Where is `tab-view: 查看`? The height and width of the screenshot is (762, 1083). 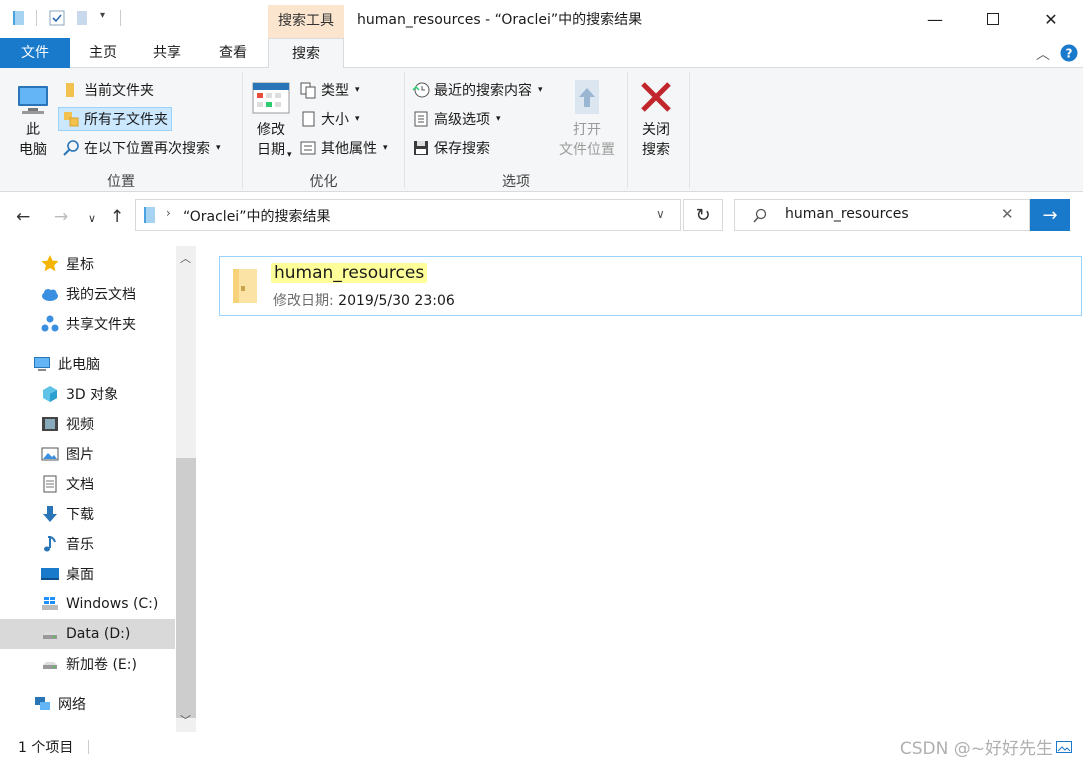 tab-view: 查看 is located at coordinates (233, 53).